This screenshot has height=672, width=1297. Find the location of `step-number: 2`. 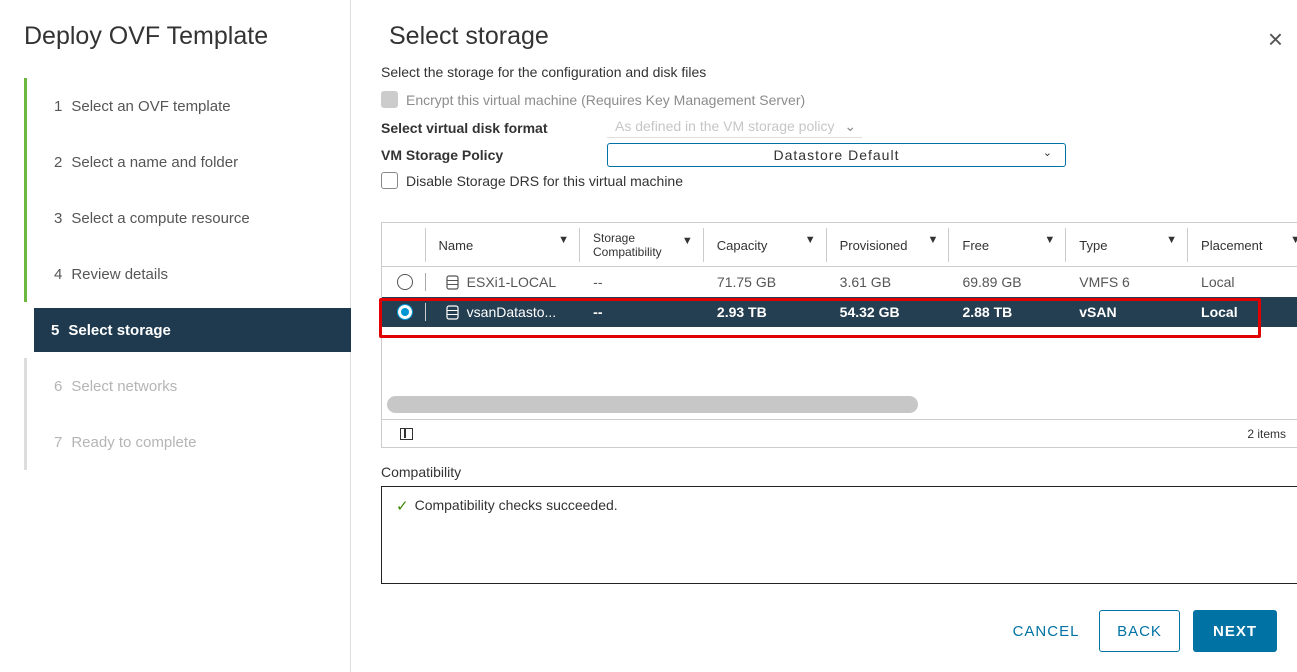

step-number: 2 is located at coordinates (58, 162).